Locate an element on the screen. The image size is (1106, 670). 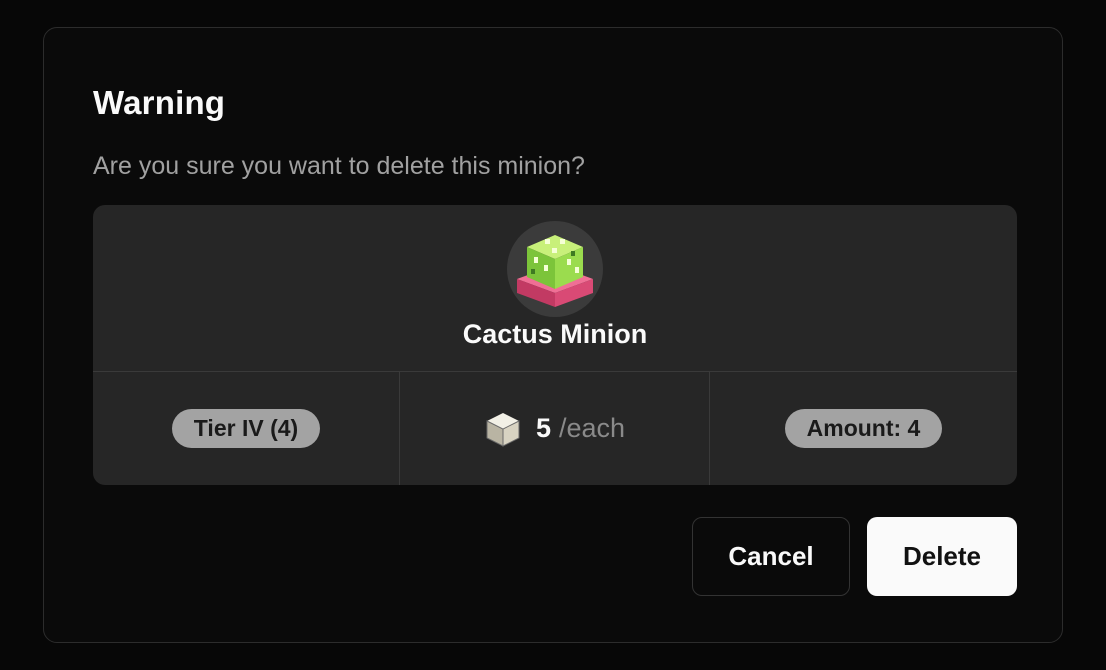
tier-cell: Tier IV (4) is located at coordinates (246, 428).